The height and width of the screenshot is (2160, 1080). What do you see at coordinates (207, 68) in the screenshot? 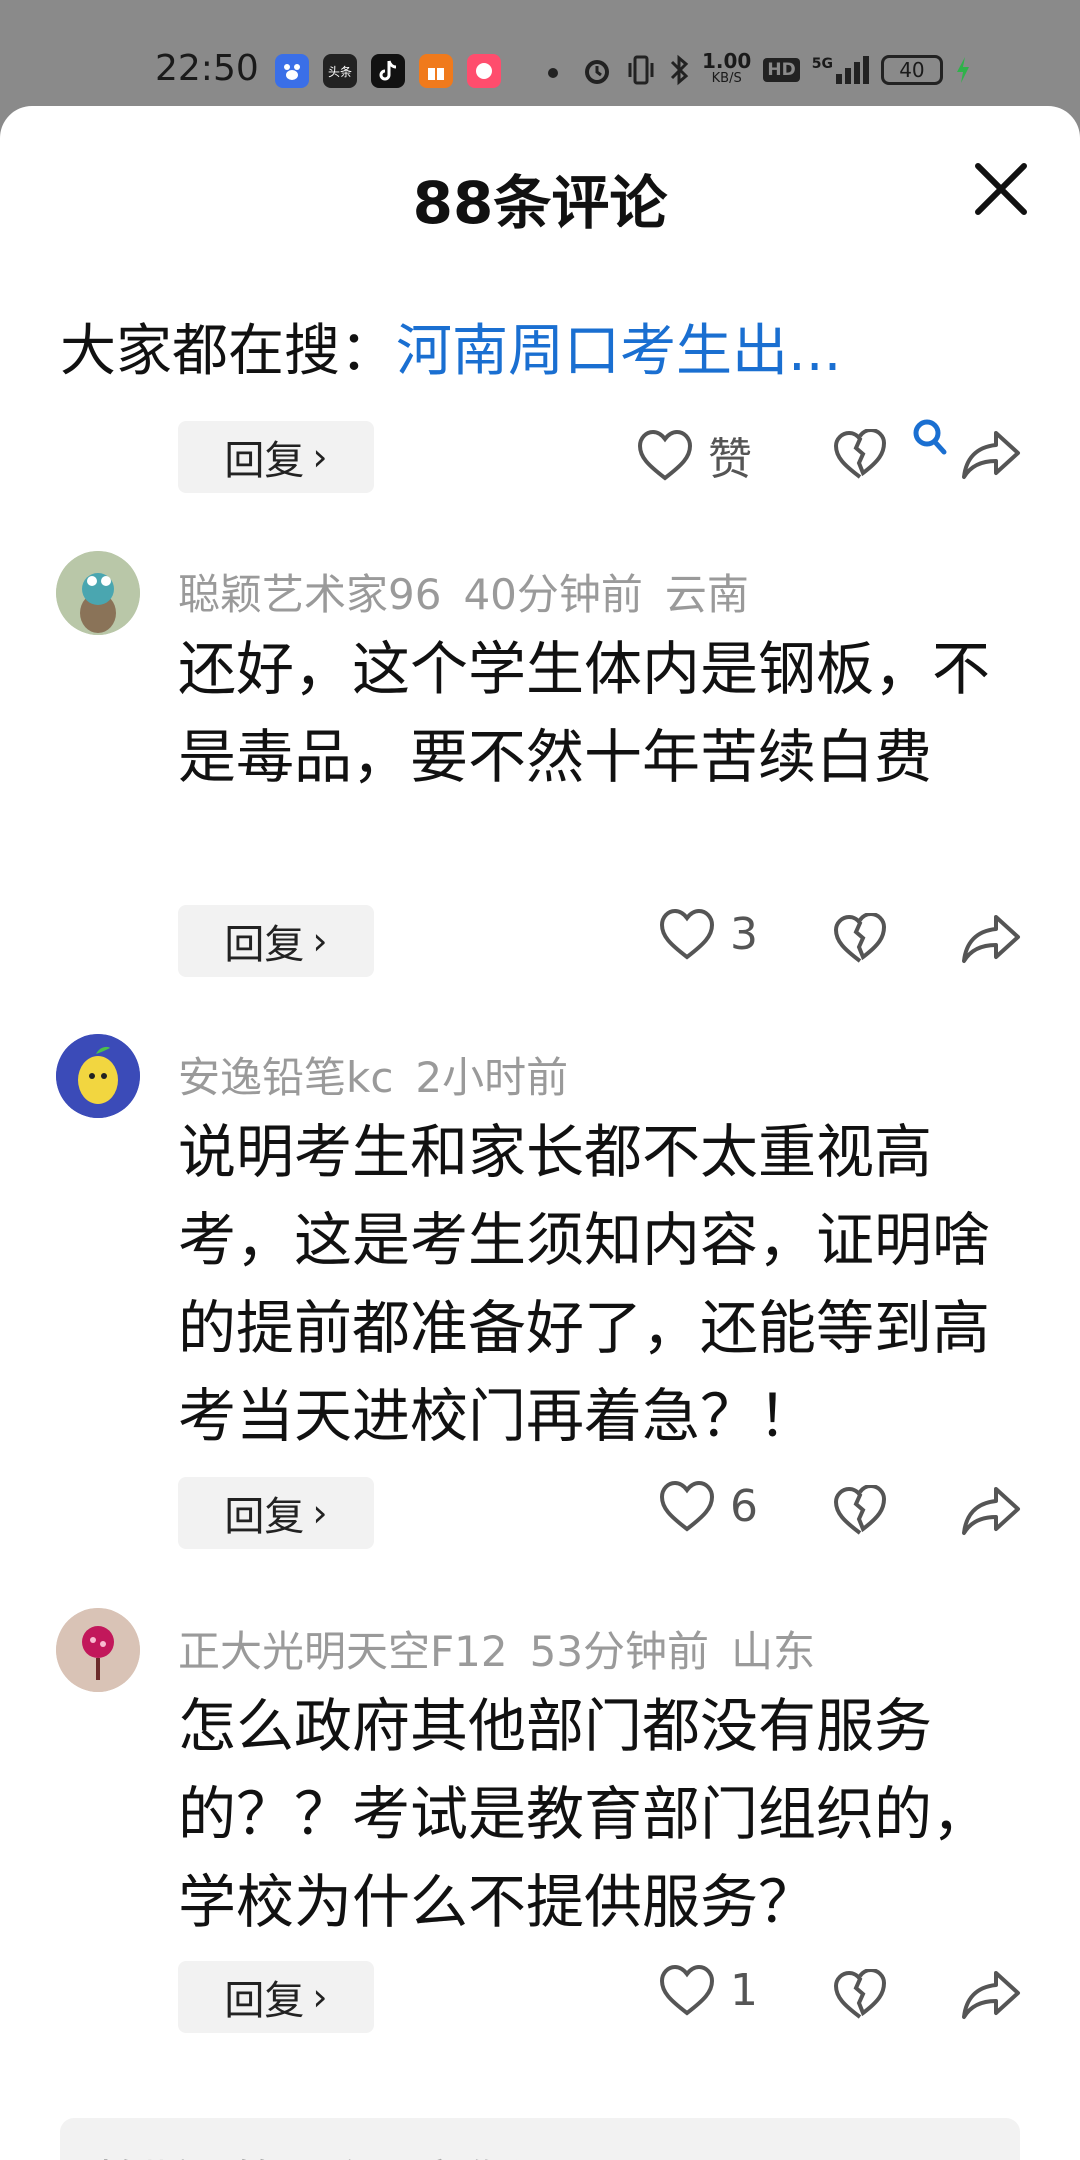
I see `status-time: 22:50` at bounding box center [207, 68].